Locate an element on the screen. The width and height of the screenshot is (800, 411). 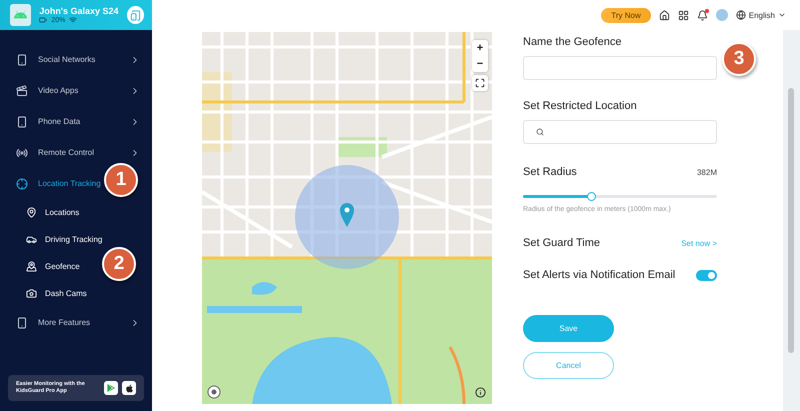
fullscreen-button is located at coordinates (480, 83).